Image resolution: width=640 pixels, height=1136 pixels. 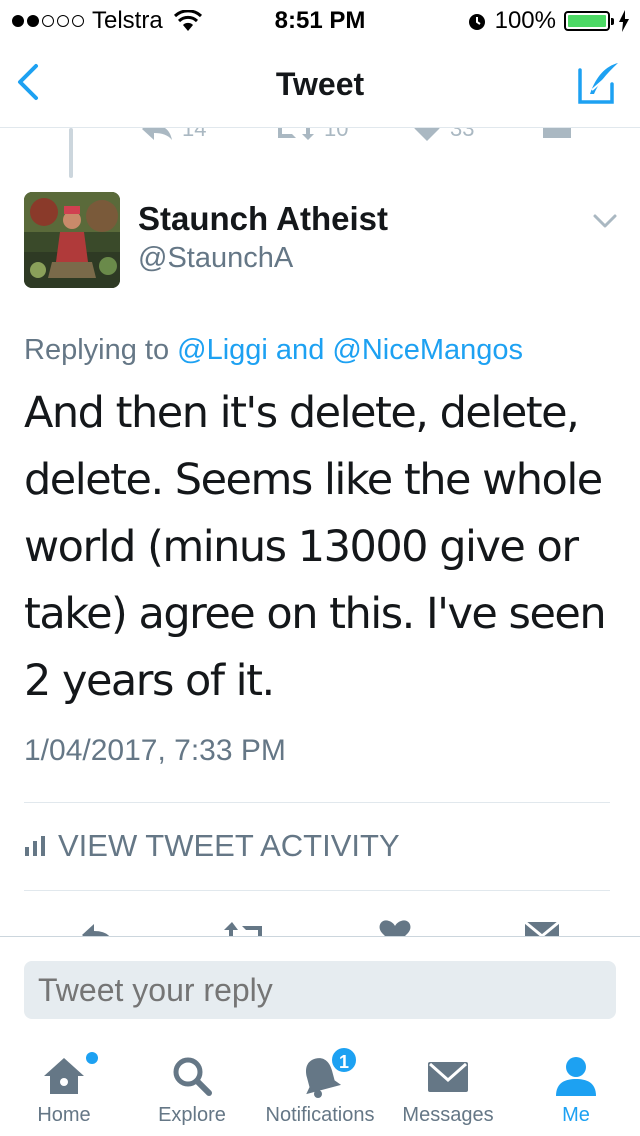 What do you see at coordinates (599, 83) in the screenshot?
I see `compose-tweet-icon` at bounding box center [599, 83].